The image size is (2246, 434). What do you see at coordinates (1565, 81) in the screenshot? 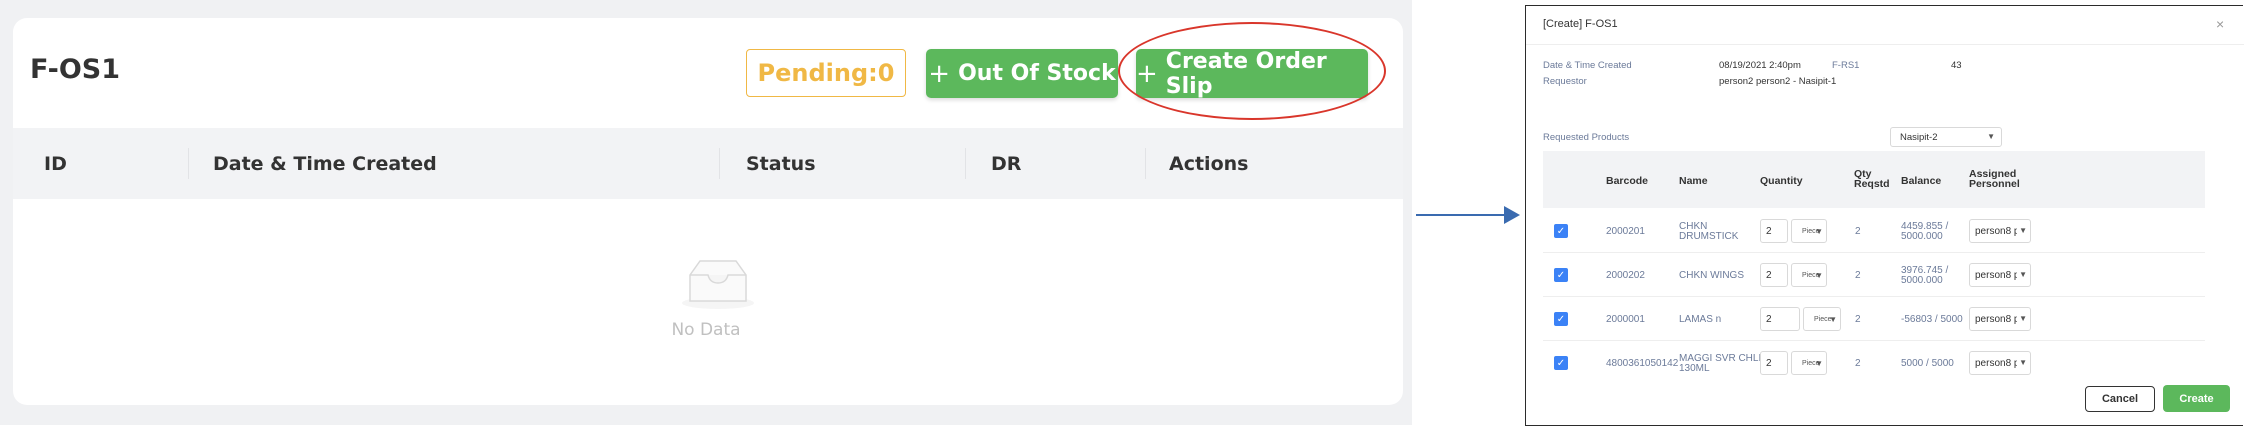
I see `requestor-label: Requestor` at bounding box center [1565, 81].